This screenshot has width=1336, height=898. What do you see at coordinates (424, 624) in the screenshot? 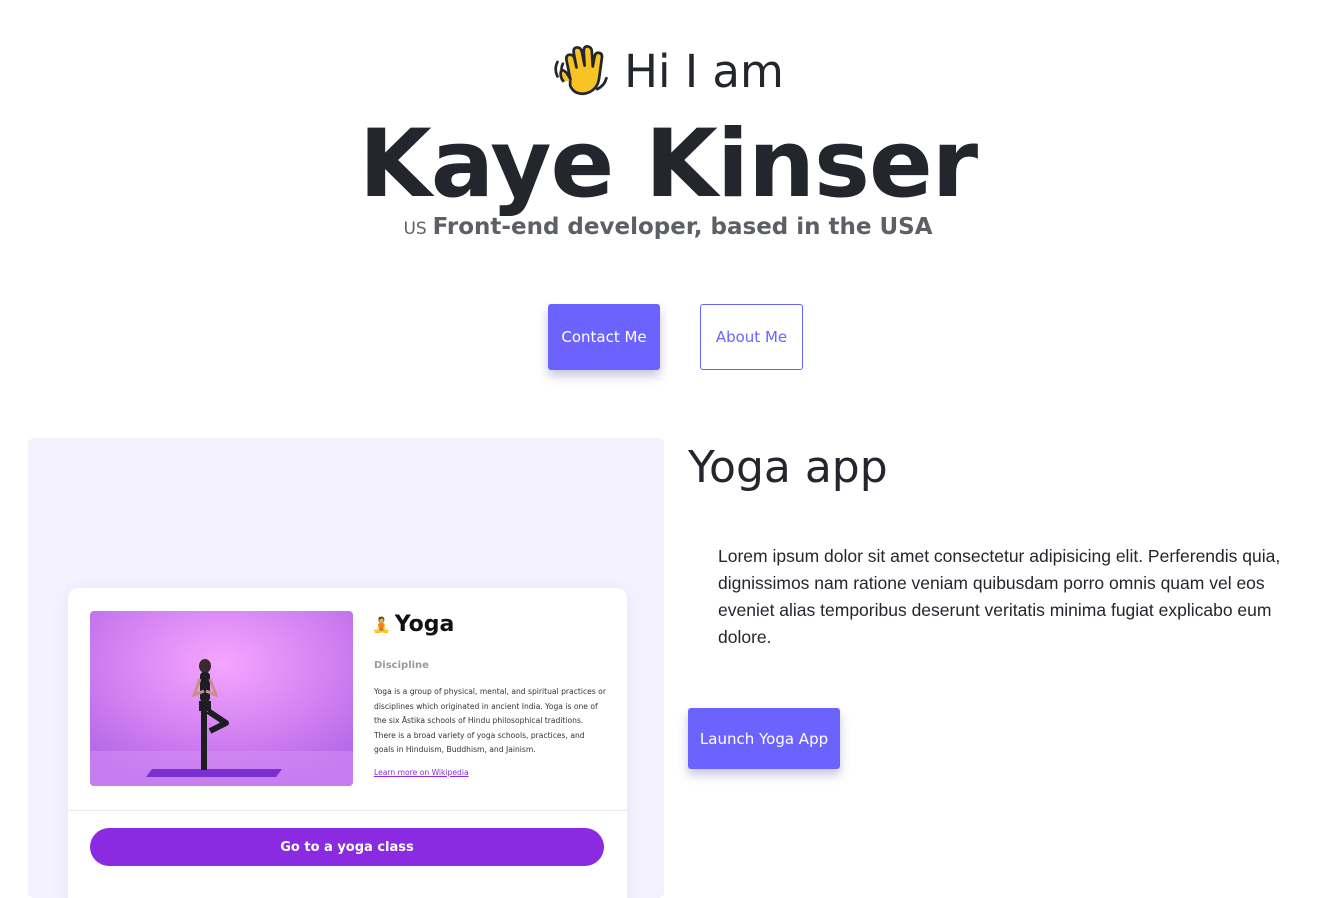
I see `preview-title-text: Yoga` at bounding box center [424, 624].